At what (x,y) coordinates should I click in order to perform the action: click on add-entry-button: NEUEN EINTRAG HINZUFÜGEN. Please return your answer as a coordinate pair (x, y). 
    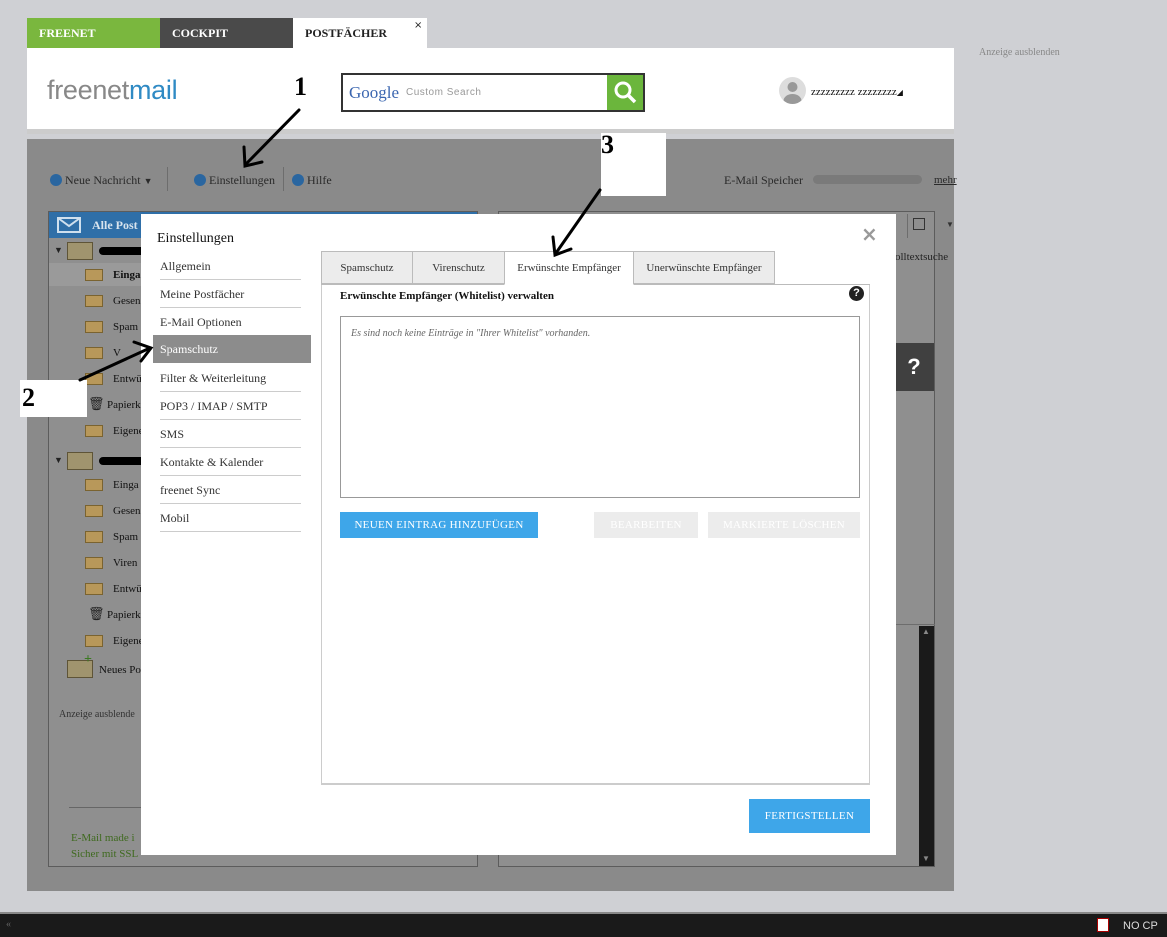
    Looking at the image, I should click on (439, 525).